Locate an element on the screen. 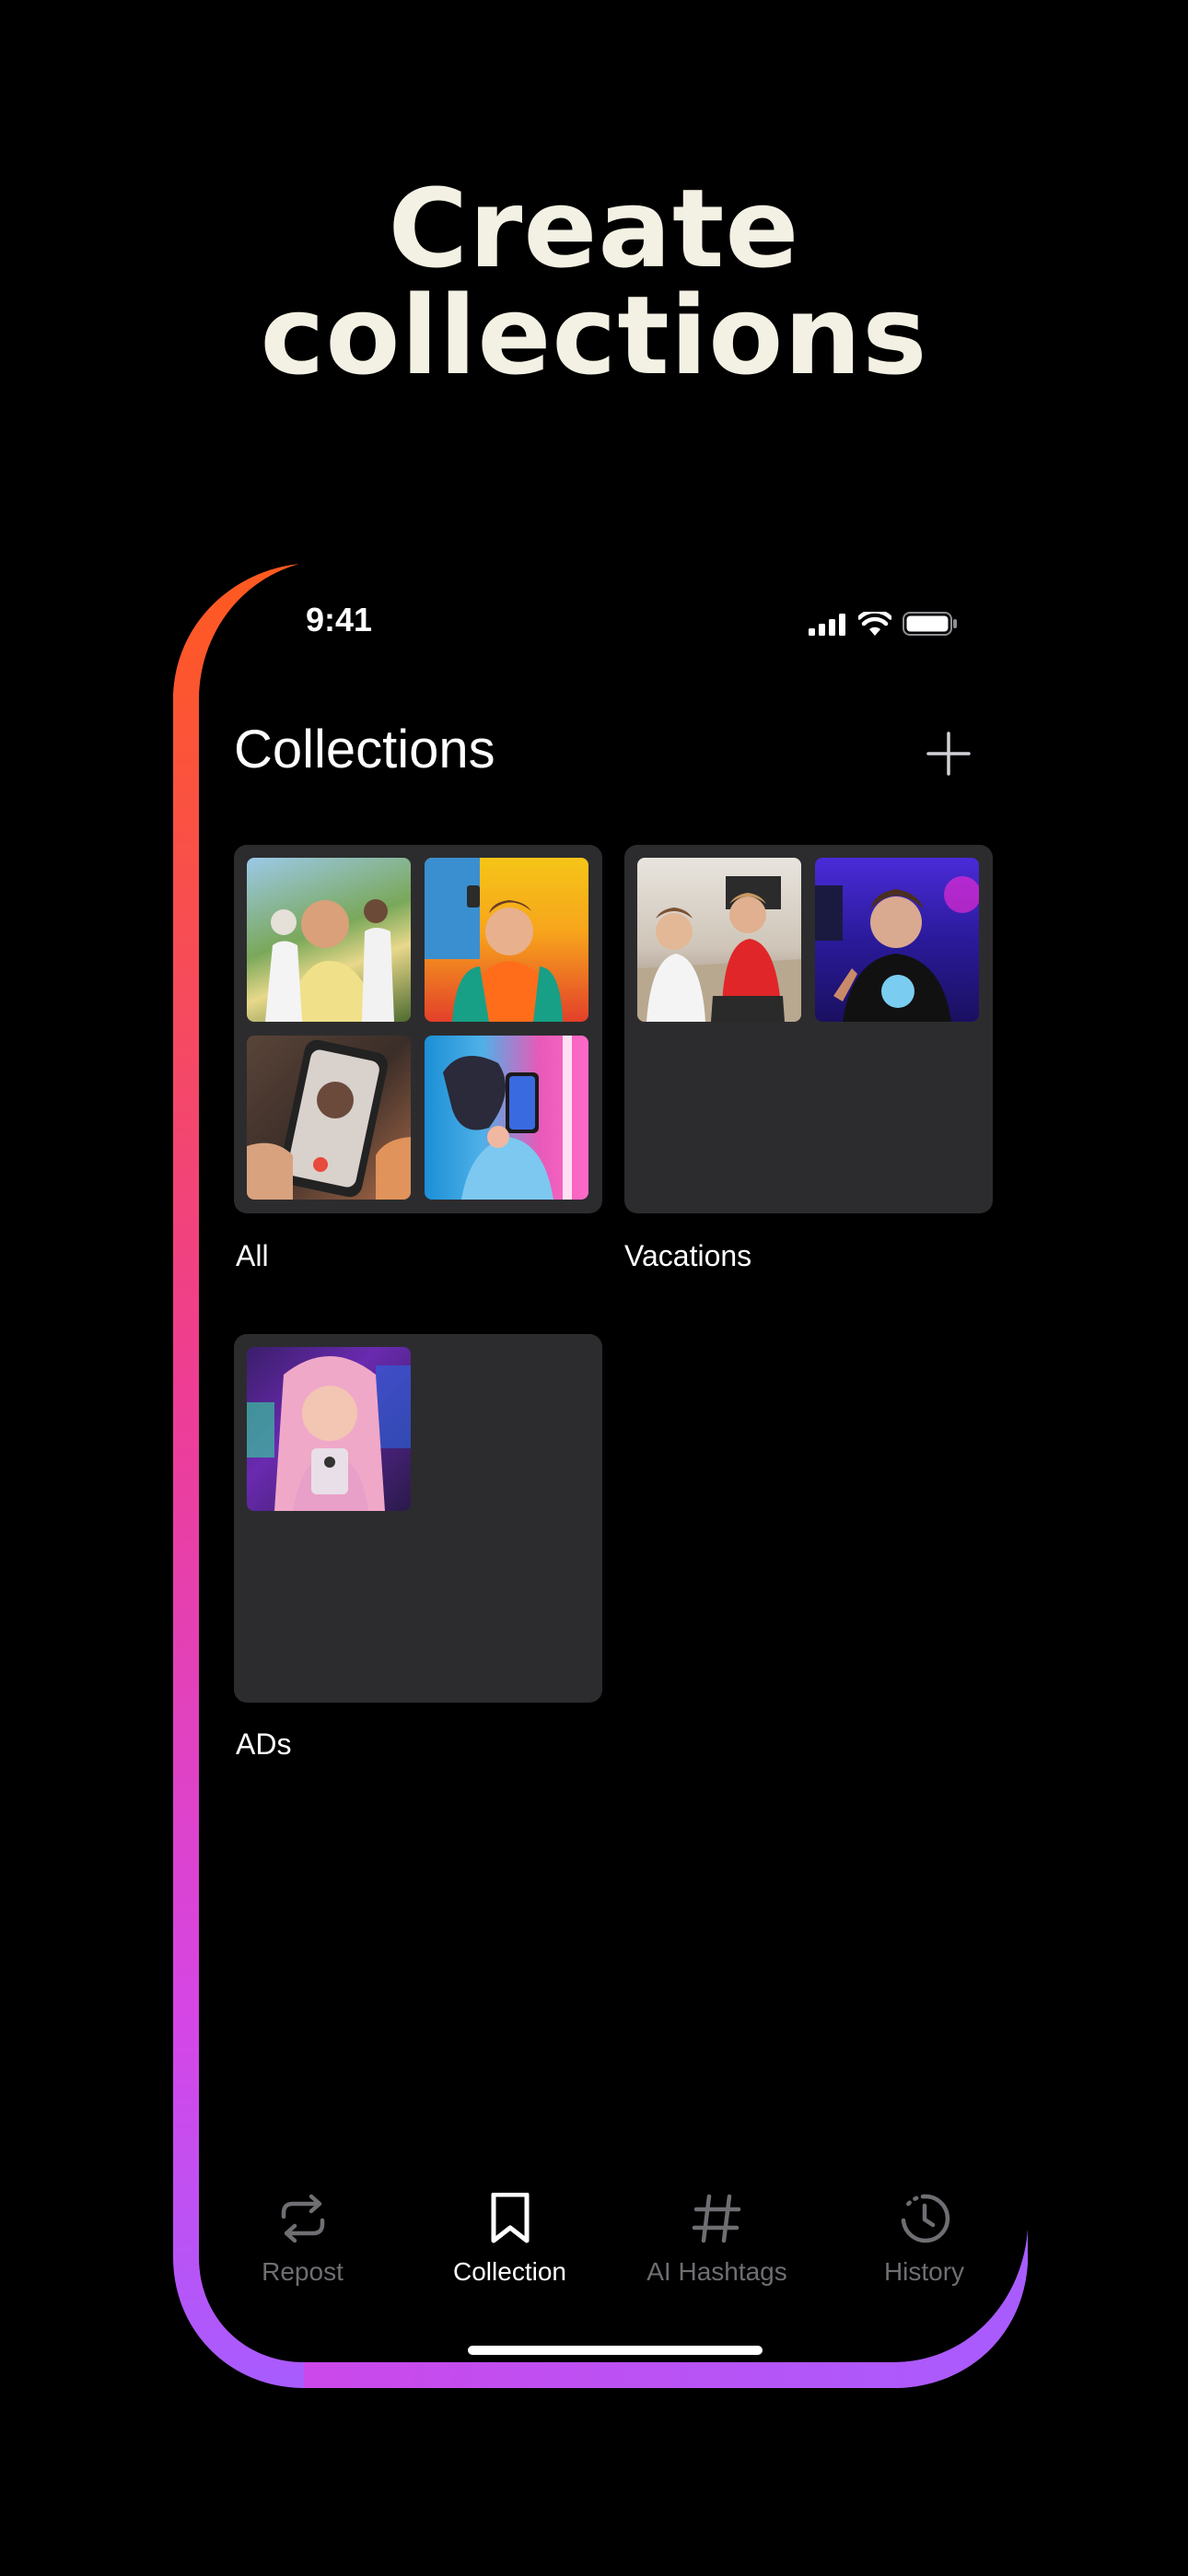  tab-label-history: History is located at coordinates (924, 2271).